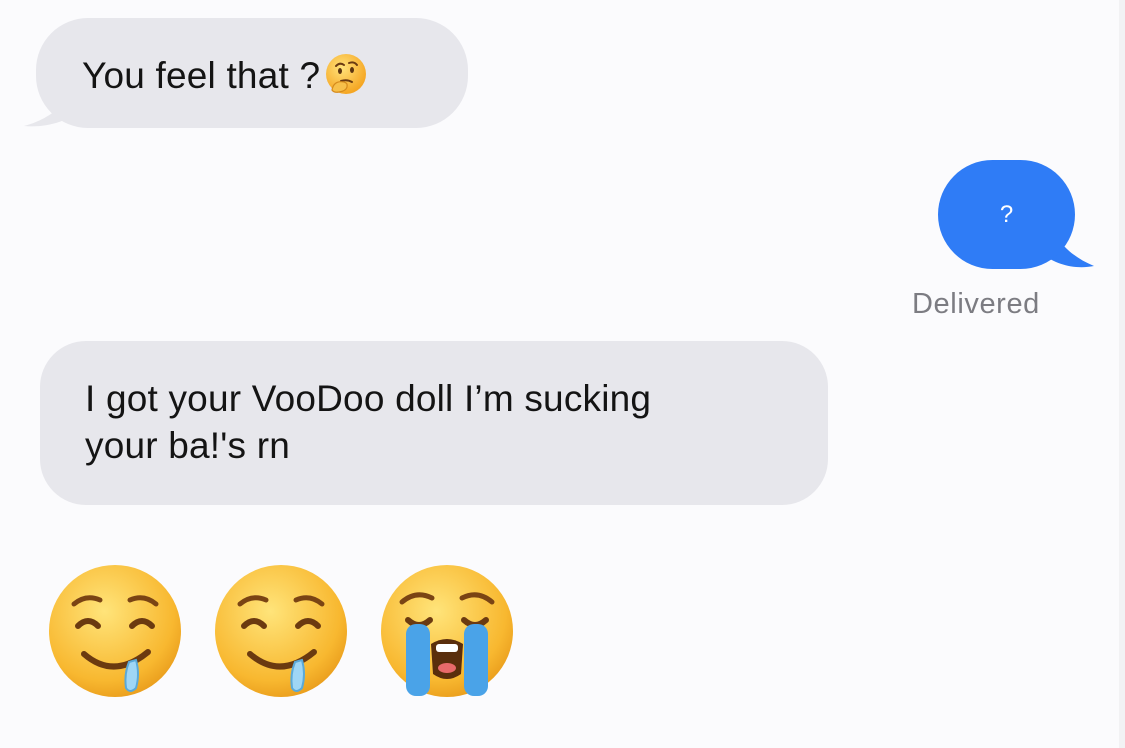 Image resolution: width=1125 pixels, height=748 pixels. What do you see at coordinates (188, 445) in the screenshot?
I see `message-line: your ba!'s rn` at bounding box center [188, 445].